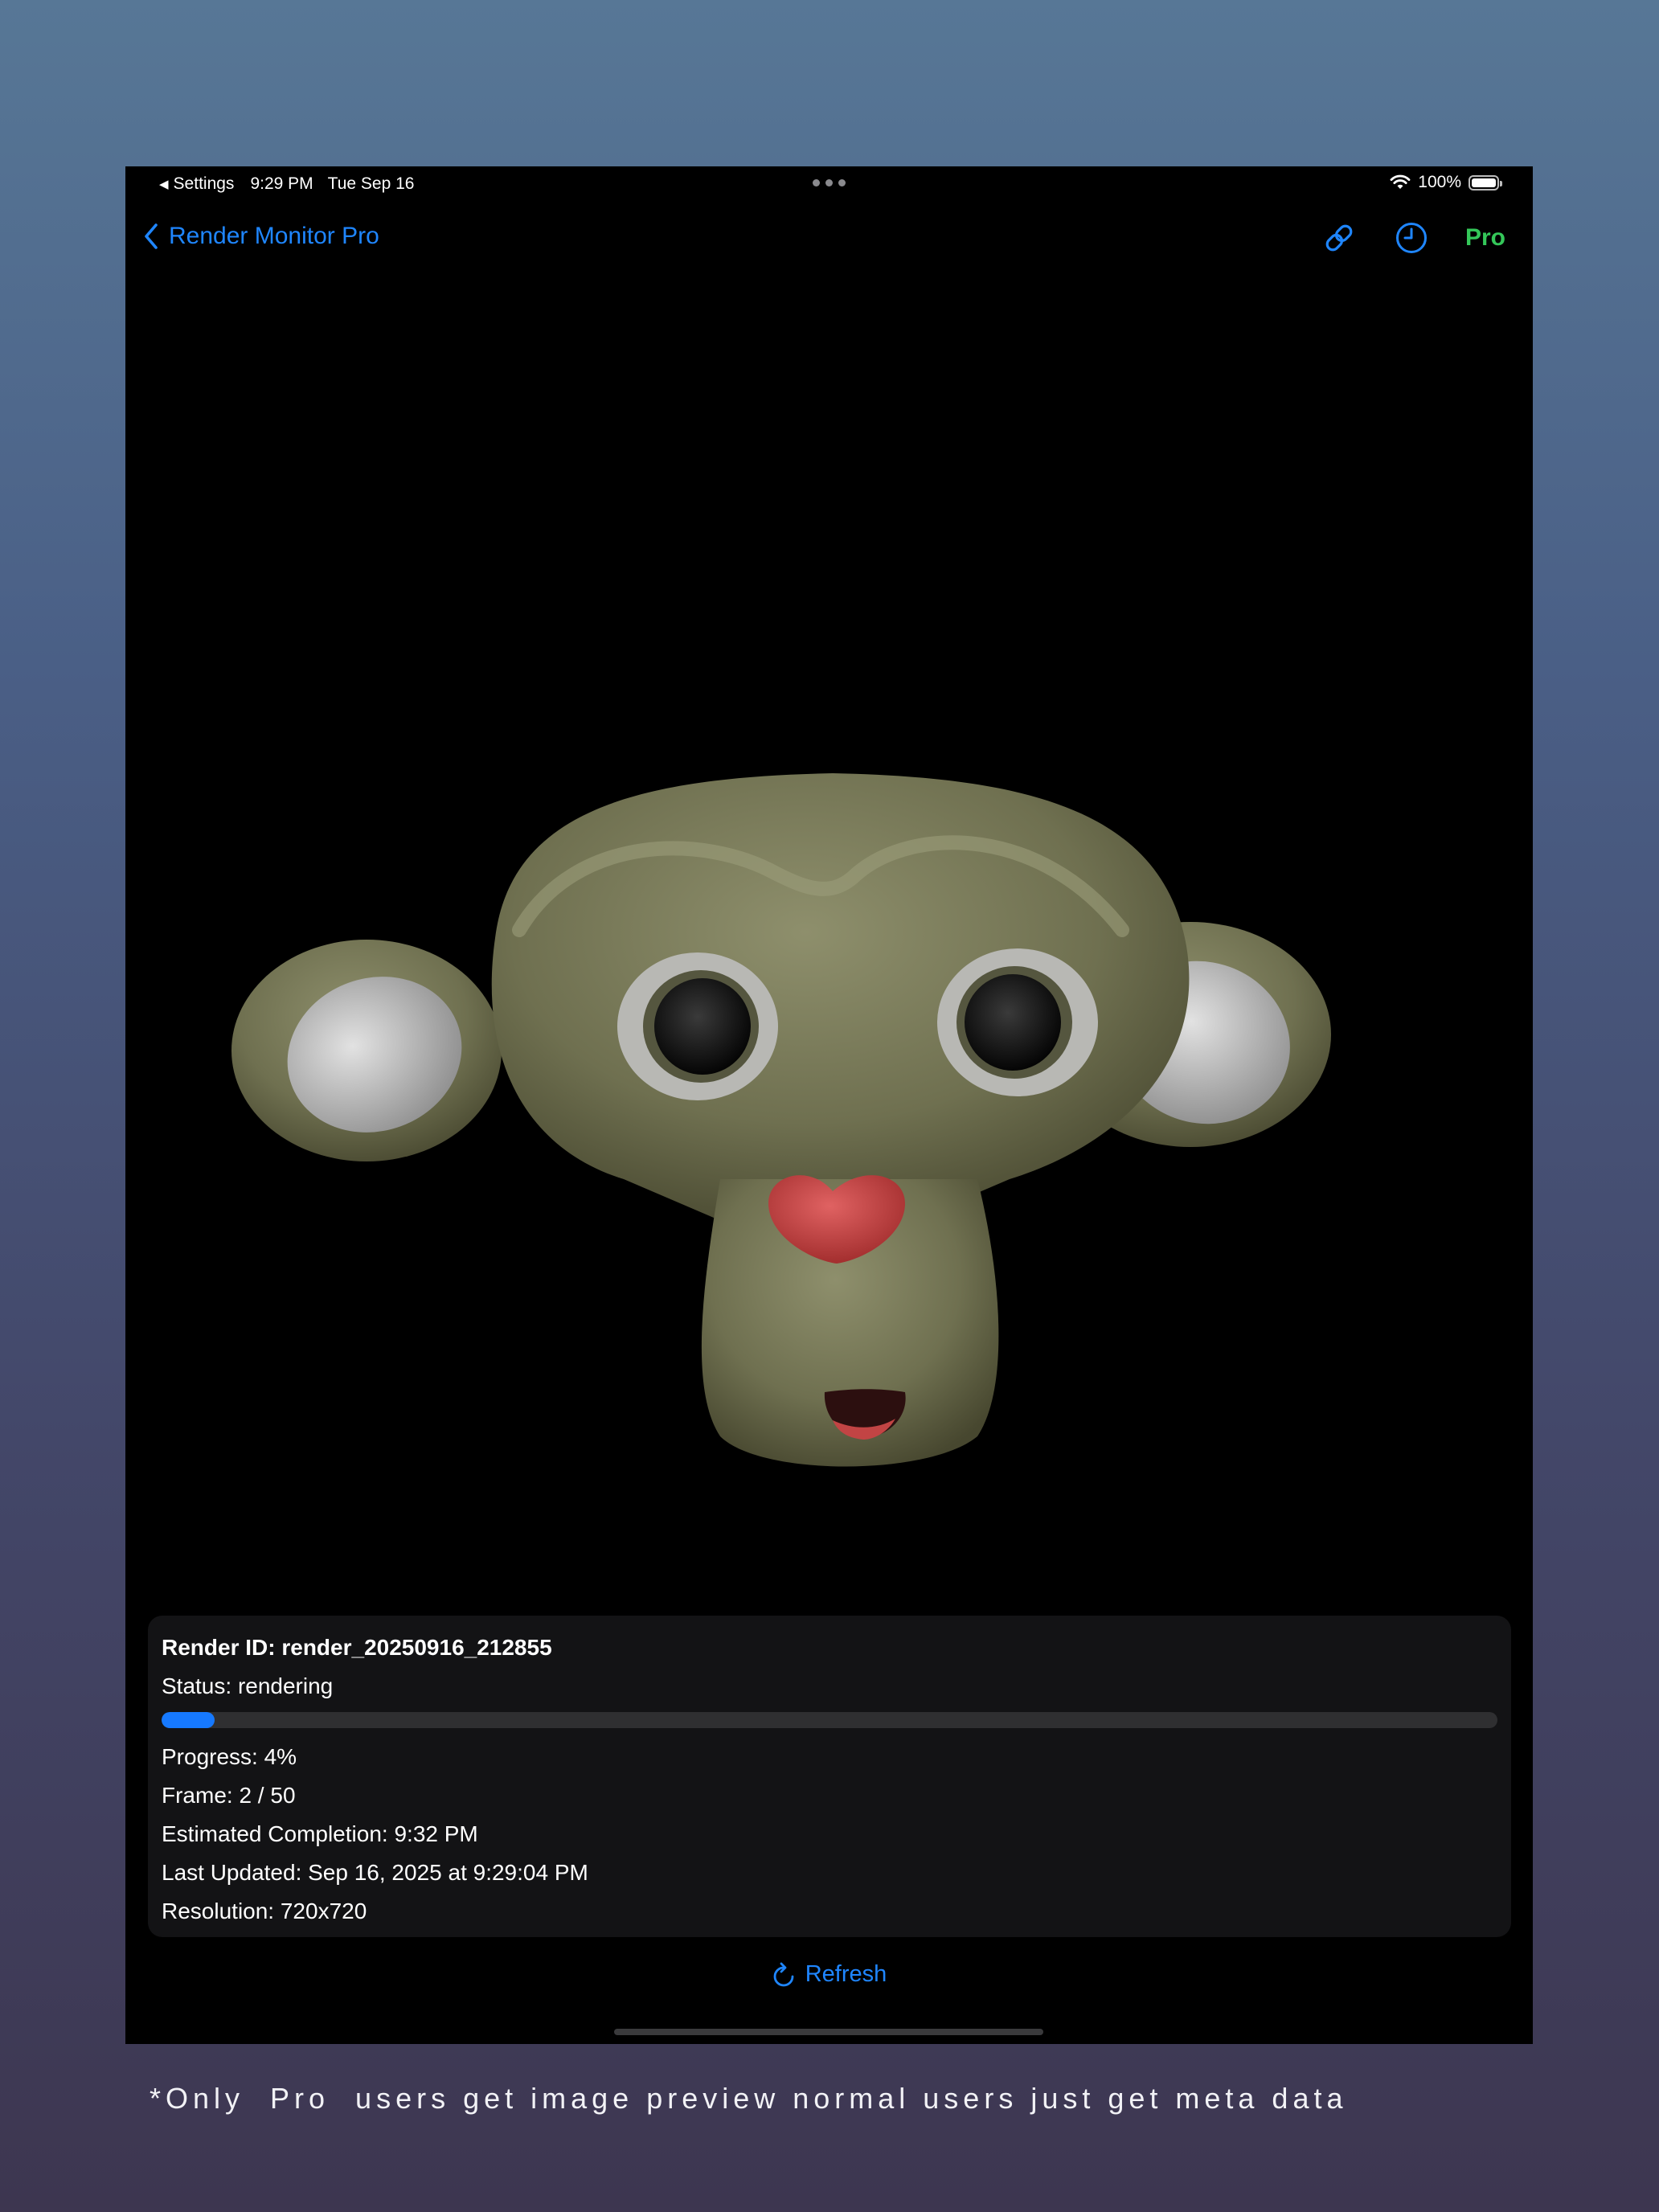 The width and height of the screenshot is (1659, 2212). What do you see at coordinates (1485, 182) in the screenshot?
I see `battery-icon` at bounding box center [1485, 182].